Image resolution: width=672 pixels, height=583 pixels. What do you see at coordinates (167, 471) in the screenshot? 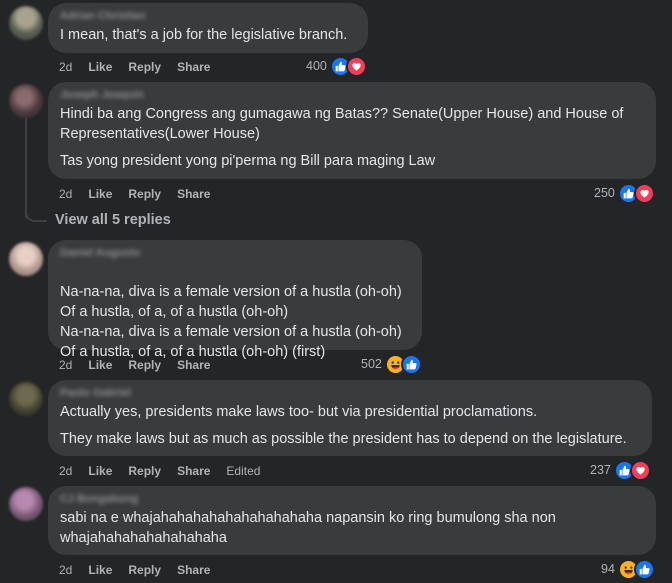
I see `comment-actions: 2d Like Reply Share Edited` at bounding box center [167, 471].